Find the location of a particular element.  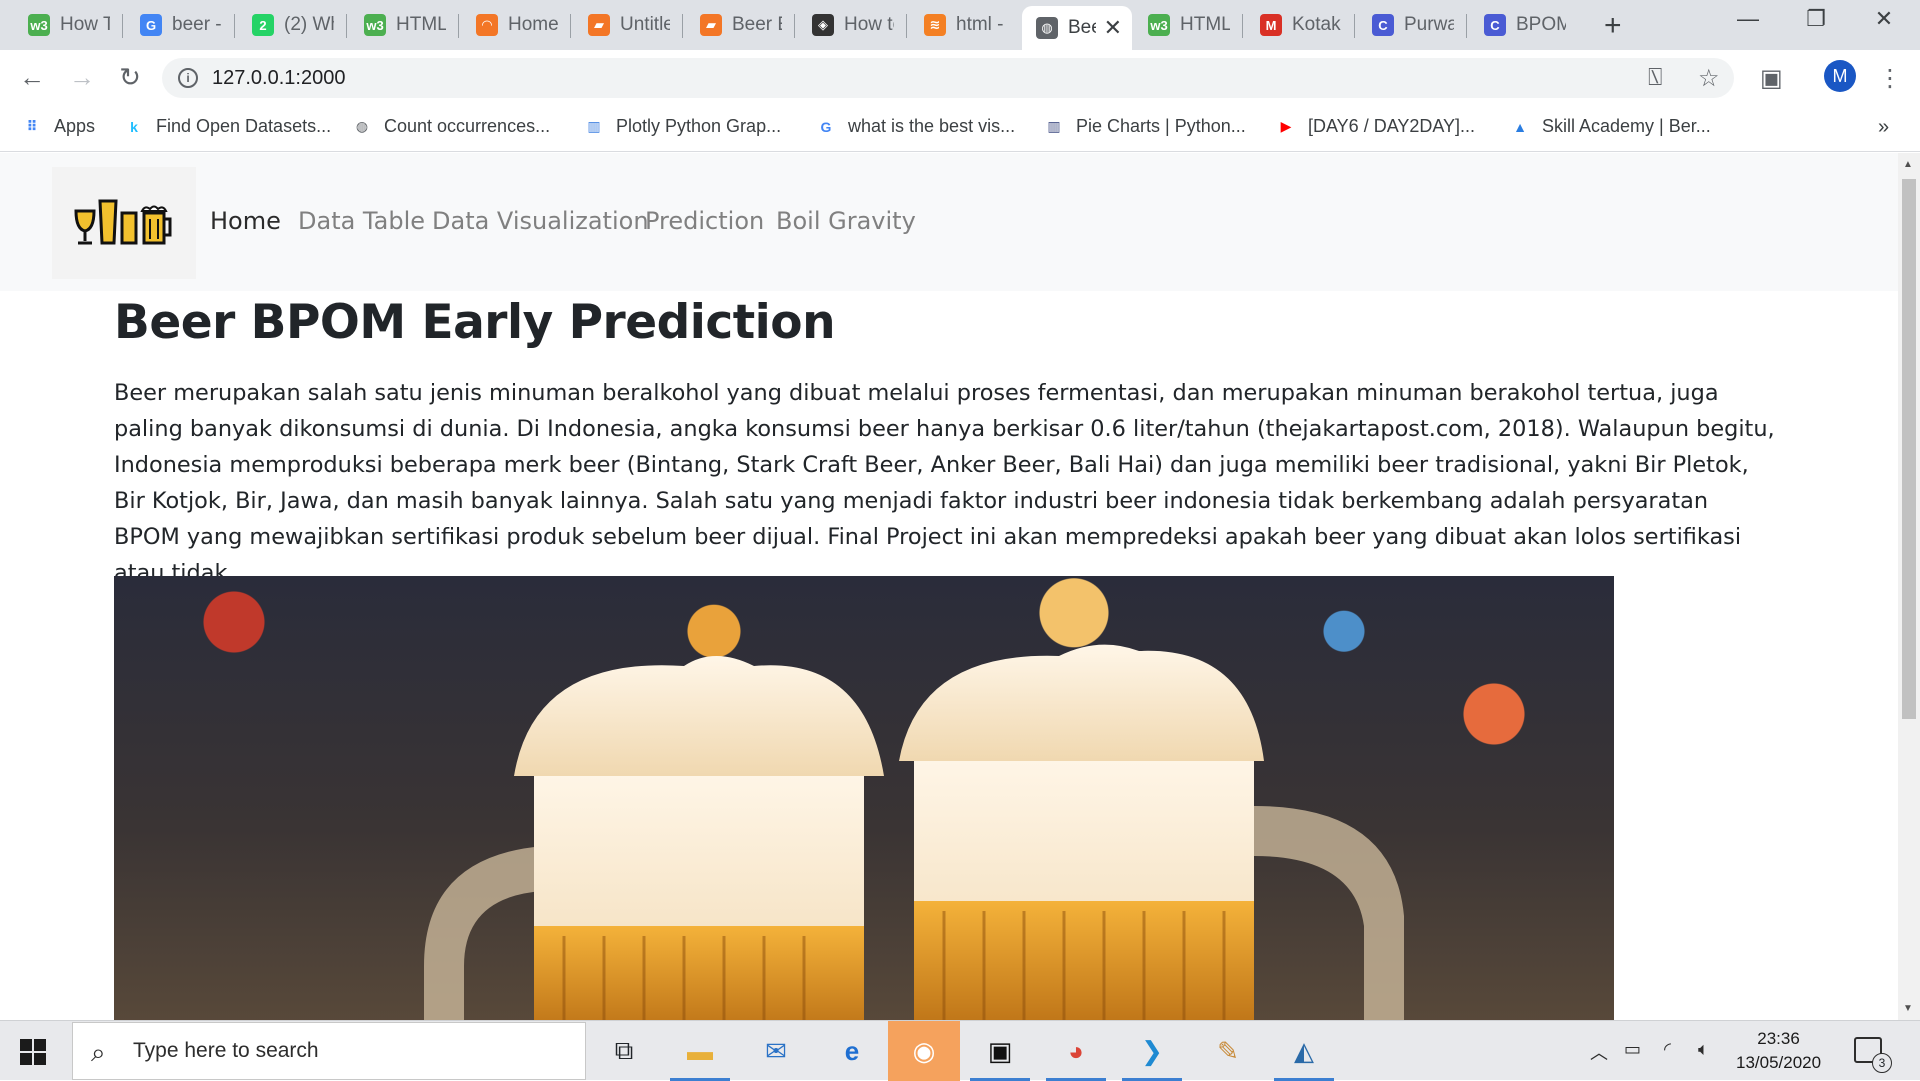

nav-prediction: Prediction is located at coordinates (704, 221).